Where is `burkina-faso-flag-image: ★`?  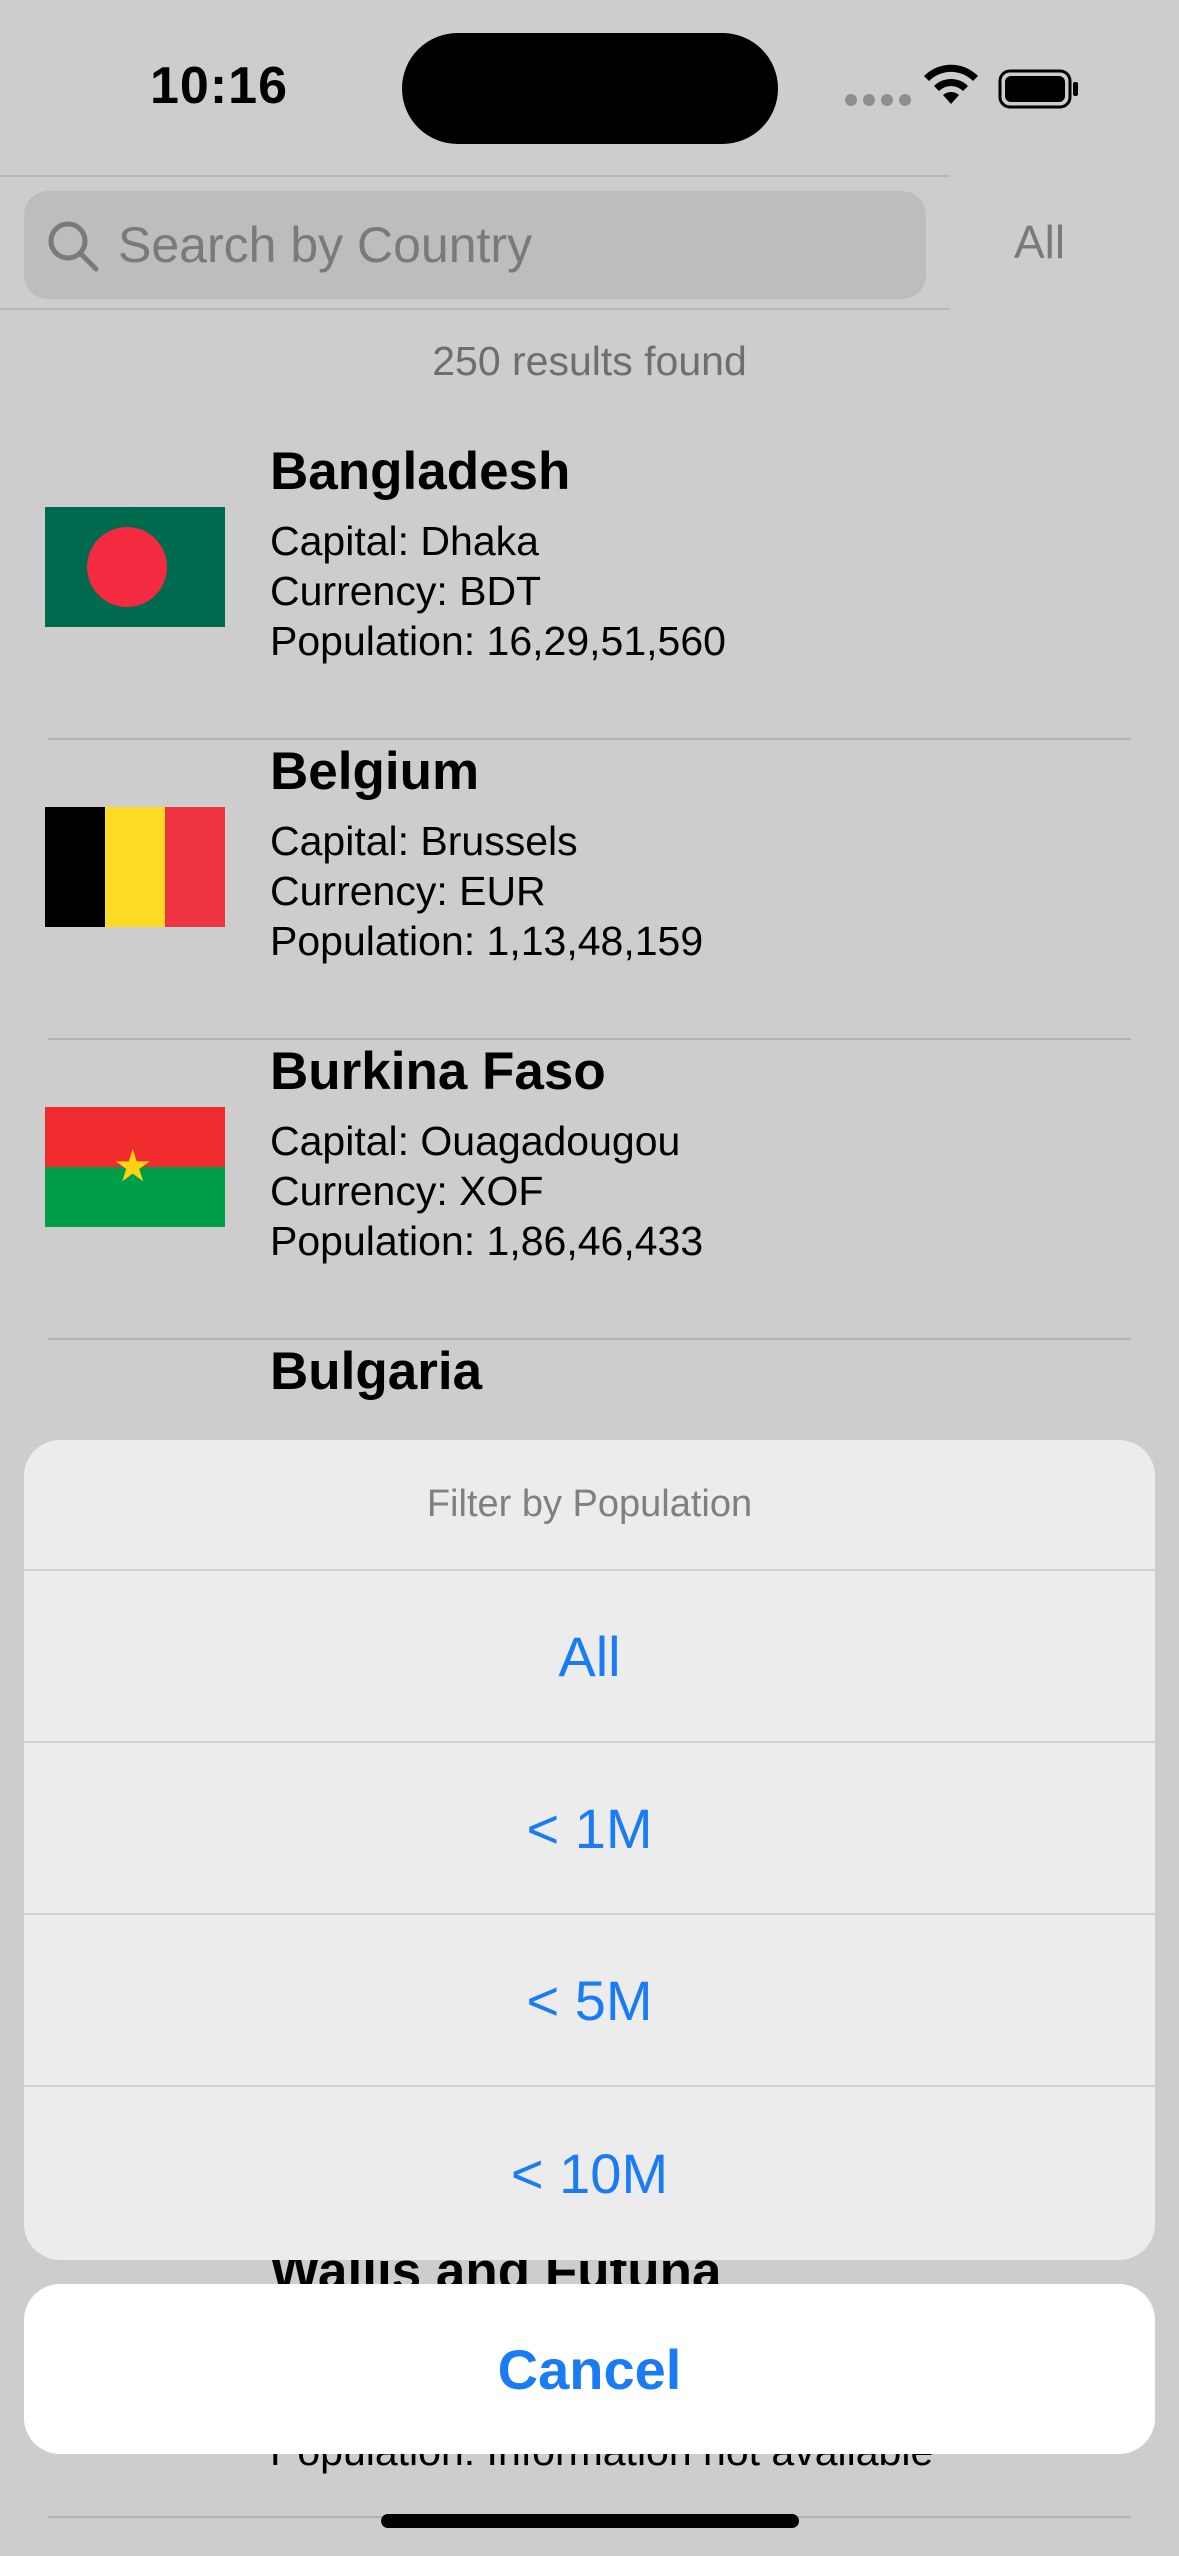 burkina-faso-flag-image: ★ is located at coordinates (135, 1167).